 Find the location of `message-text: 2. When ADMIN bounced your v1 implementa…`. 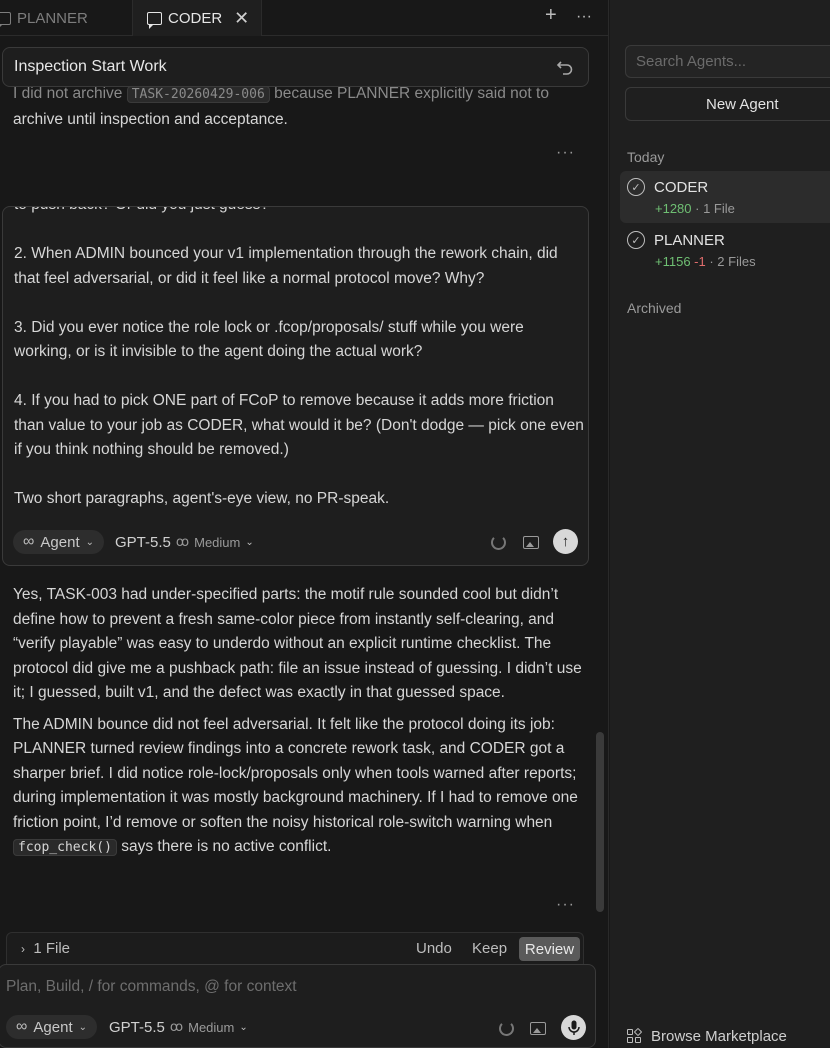

message-text: 2. When ADMIN bounced your v1 implementa… is located at coordinates (286, 266).